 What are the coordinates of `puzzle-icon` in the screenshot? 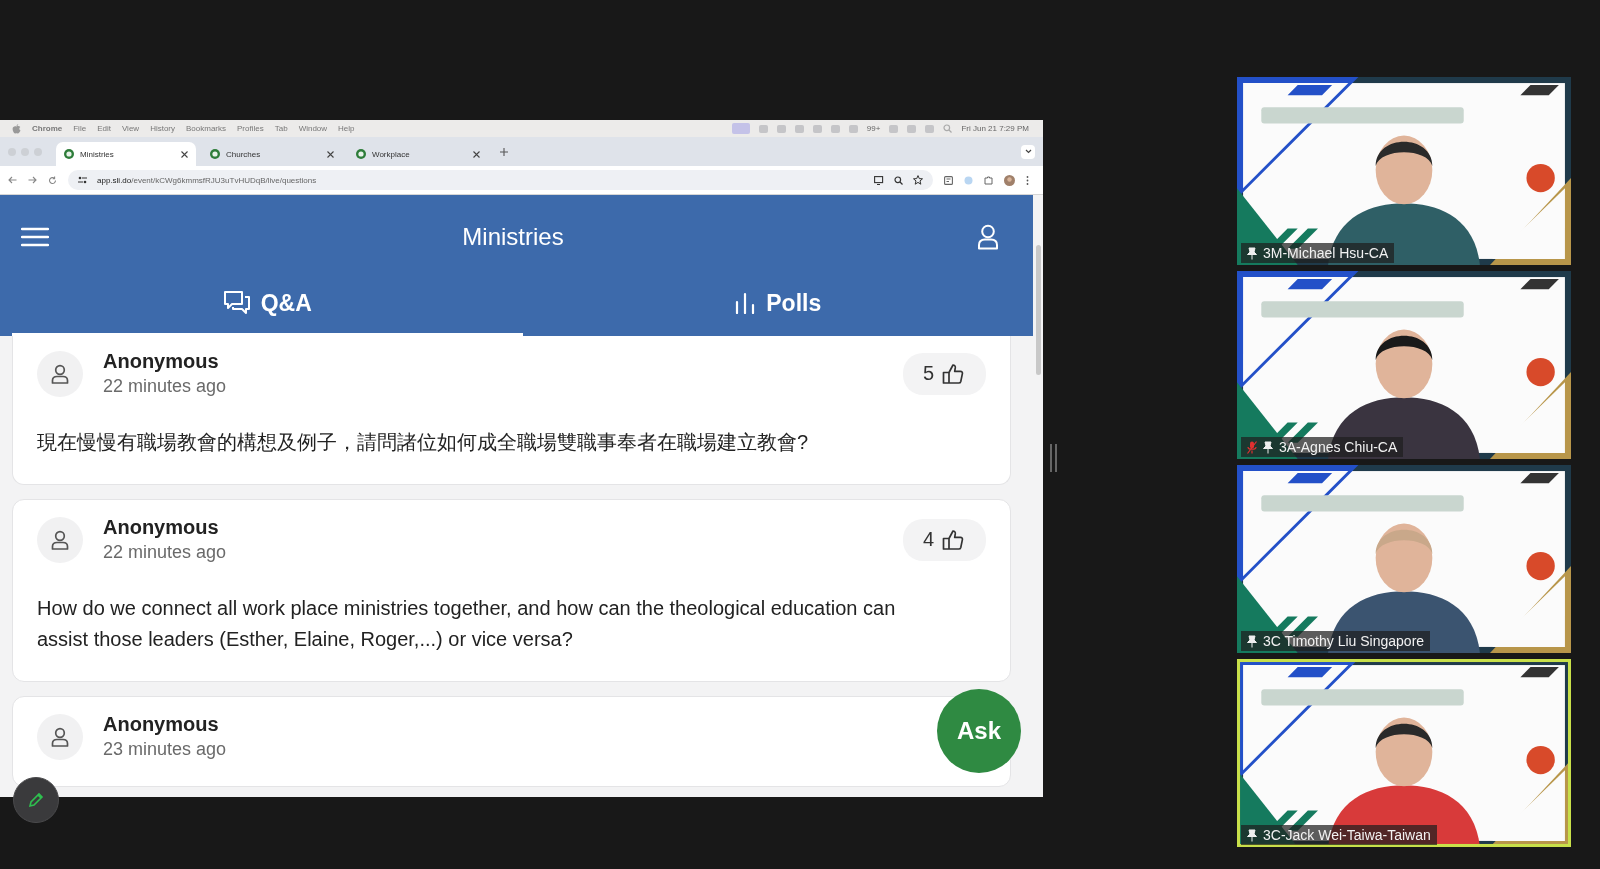 It's located at (988, 180).